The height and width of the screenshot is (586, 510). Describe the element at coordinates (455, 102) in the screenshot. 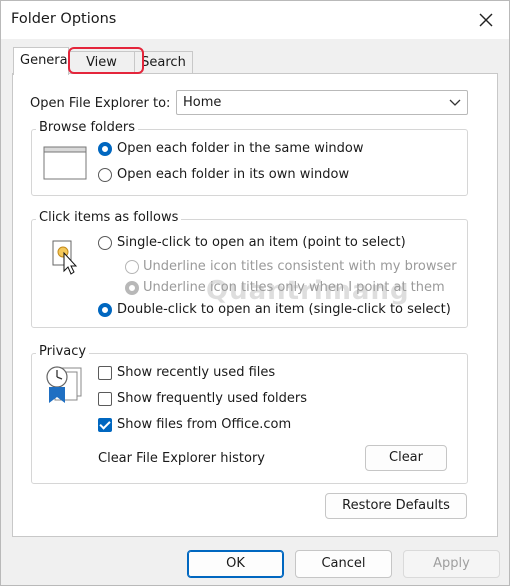

I see `chevron-down-icon` at that location.